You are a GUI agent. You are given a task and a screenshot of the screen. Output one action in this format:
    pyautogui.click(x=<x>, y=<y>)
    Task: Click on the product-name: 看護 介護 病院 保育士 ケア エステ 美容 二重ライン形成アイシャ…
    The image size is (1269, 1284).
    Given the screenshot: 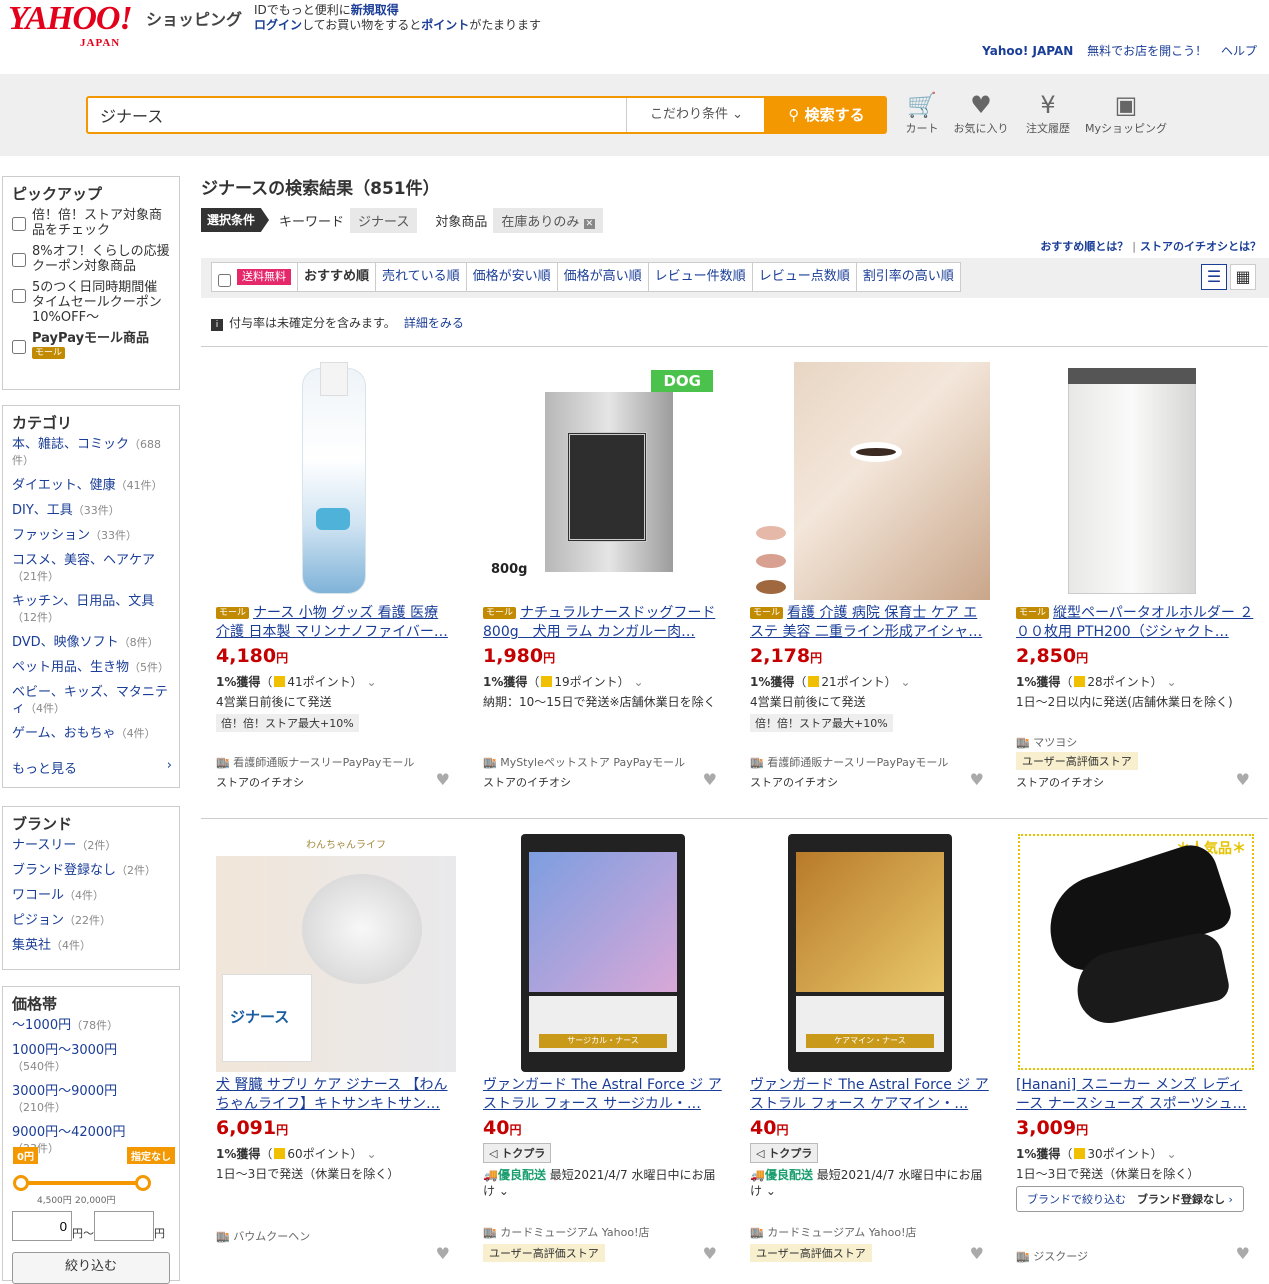 What is the action you would take?
    pyautogui.click(x=866, y=622)
    